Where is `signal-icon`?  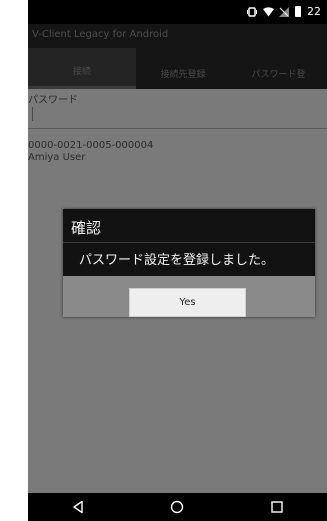
signal-icon is located at coordinates (284, 11).